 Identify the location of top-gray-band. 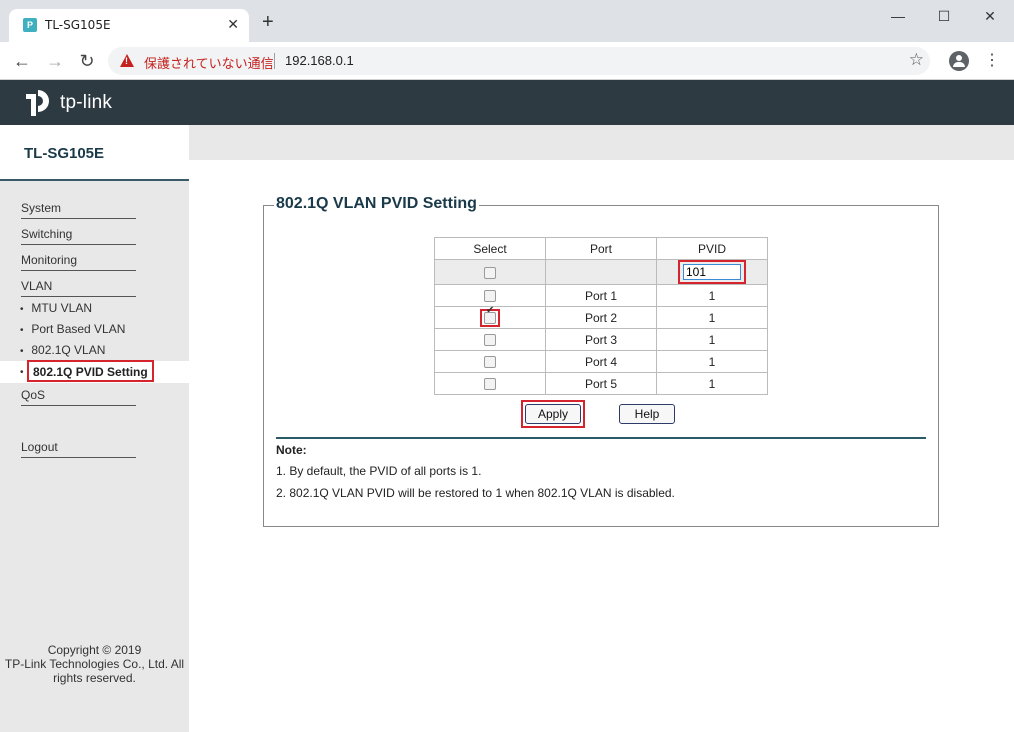
(601, 142).